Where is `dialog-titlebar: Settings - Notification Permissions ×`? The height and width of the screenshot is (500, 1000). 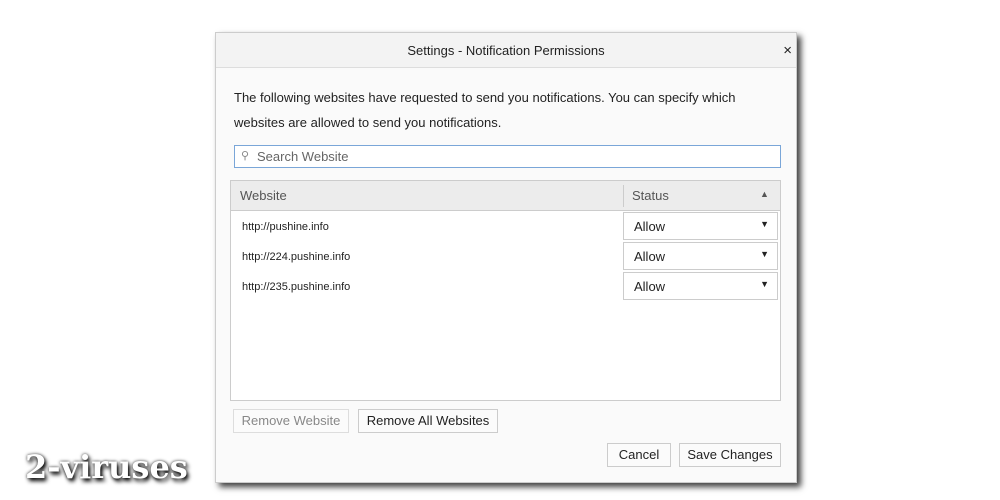 dialog-titlebar: Settings - Notification Permissions × is located at coordinates (506, 50).